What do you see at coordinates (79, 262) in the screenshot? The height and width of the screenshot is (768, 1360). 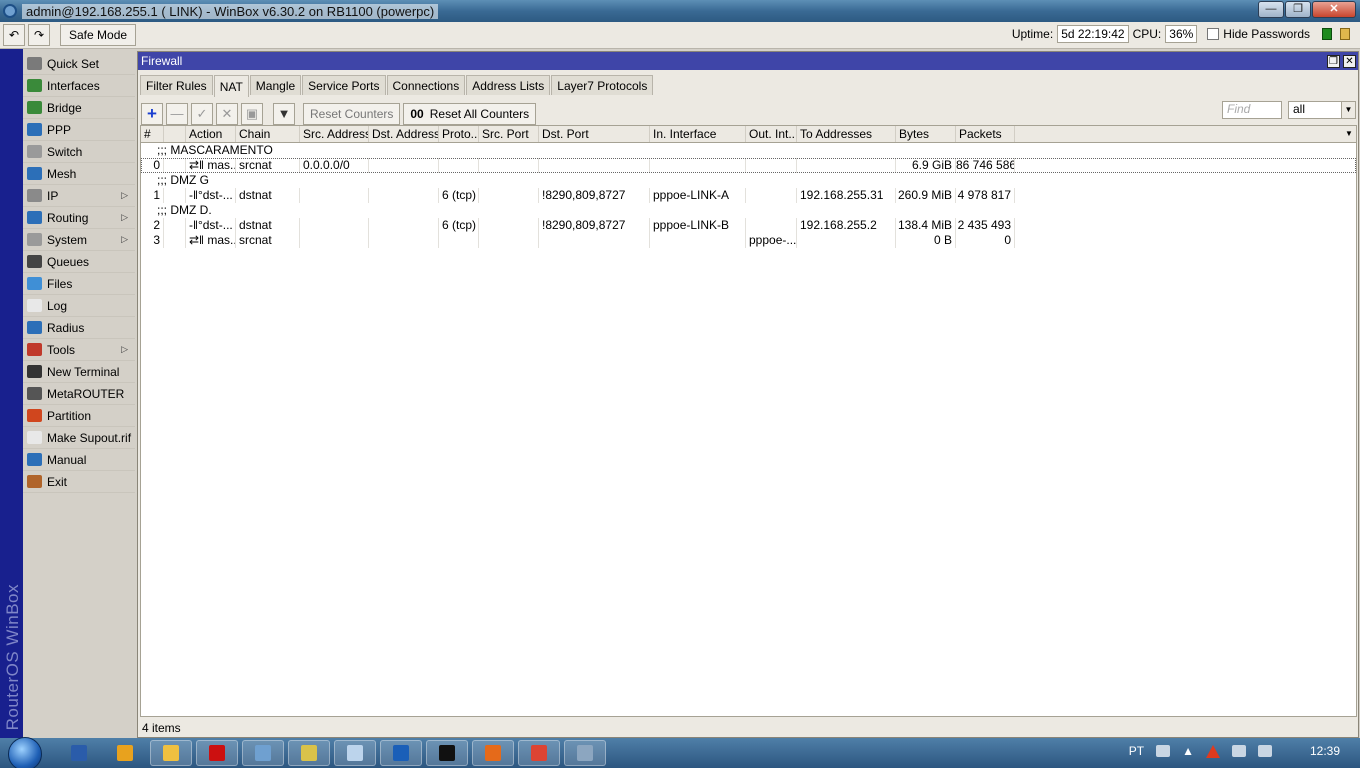 I see `menu-item-queues: Queues` at bounding box center [79, 262].